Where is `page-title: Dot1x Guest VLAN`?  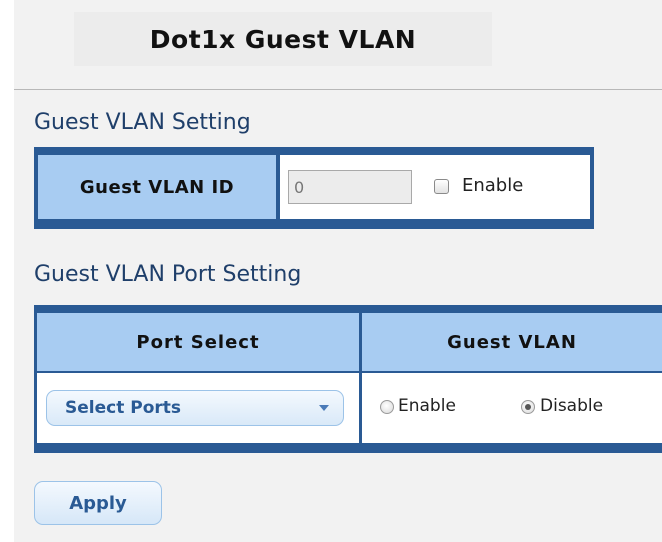 page-title: Dot1x Guest VLAN is located at coordinates (283, 39).